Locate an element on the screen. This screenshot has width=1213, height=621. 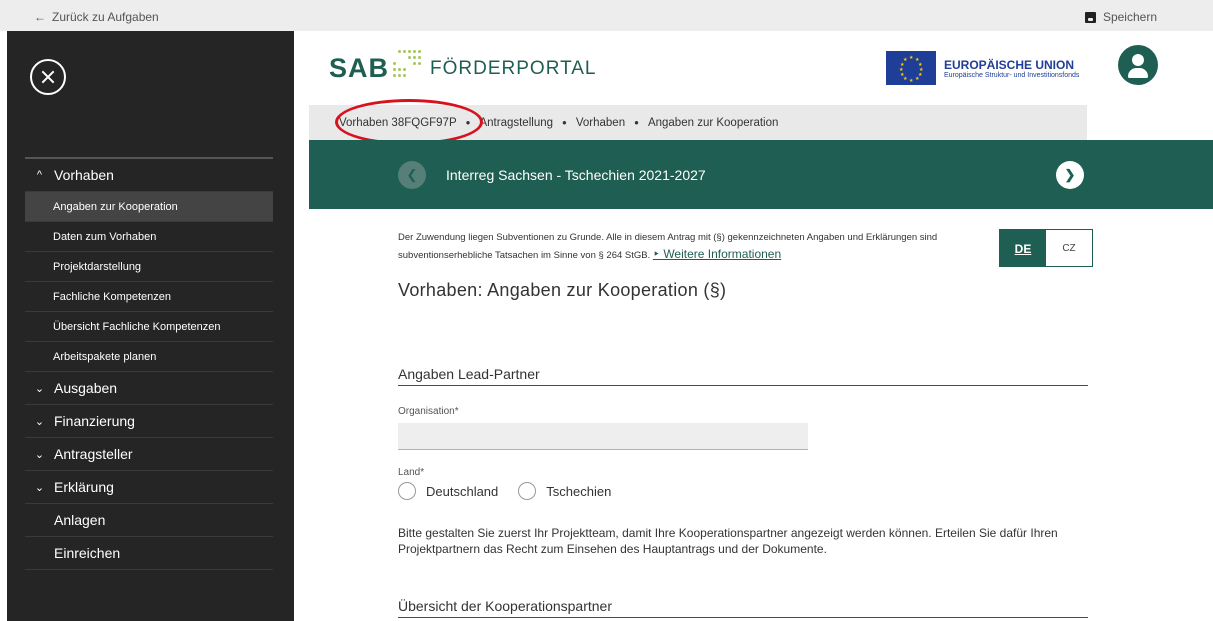
back-link: ← Zurück zu Aufgaben is located at coordinates (96, 17).